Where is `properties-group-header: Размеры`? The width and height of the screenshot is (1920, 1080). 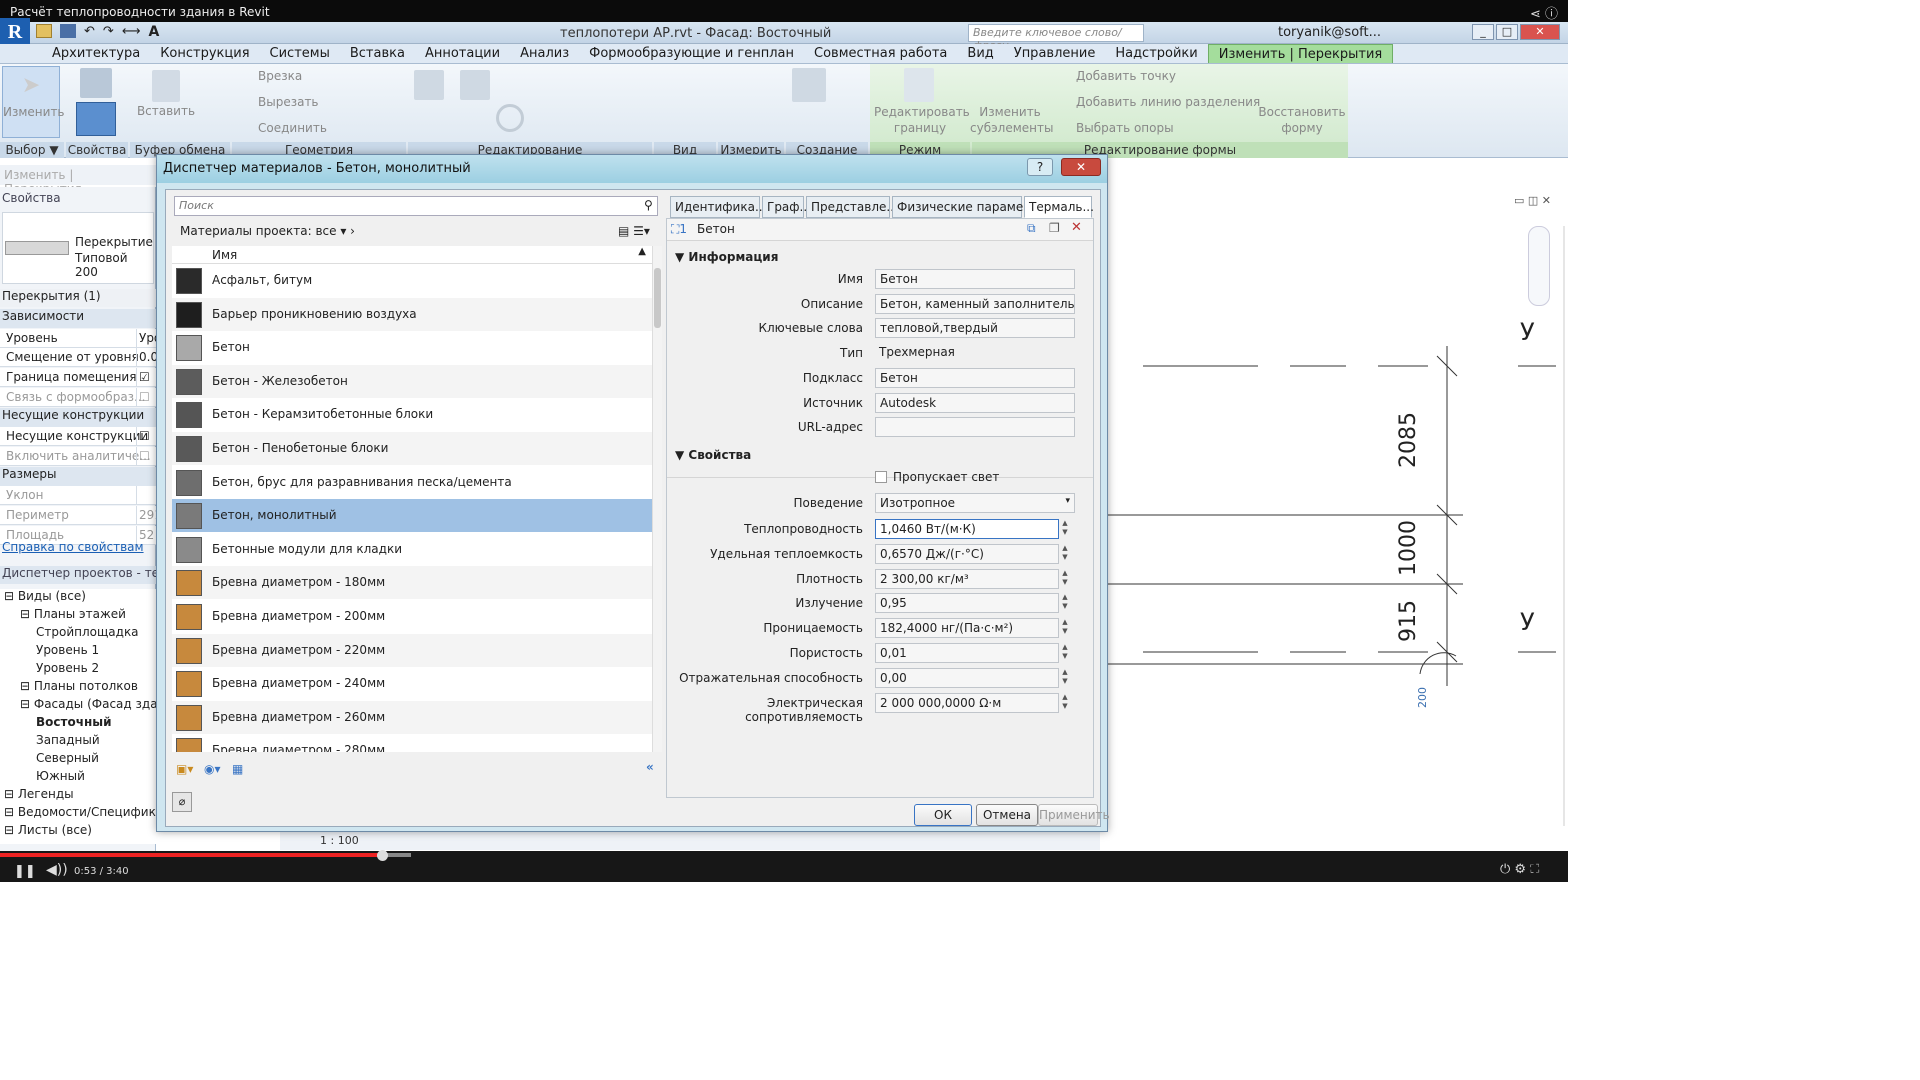
properties-group-header: Размеры is located at coordinates (78, 476).